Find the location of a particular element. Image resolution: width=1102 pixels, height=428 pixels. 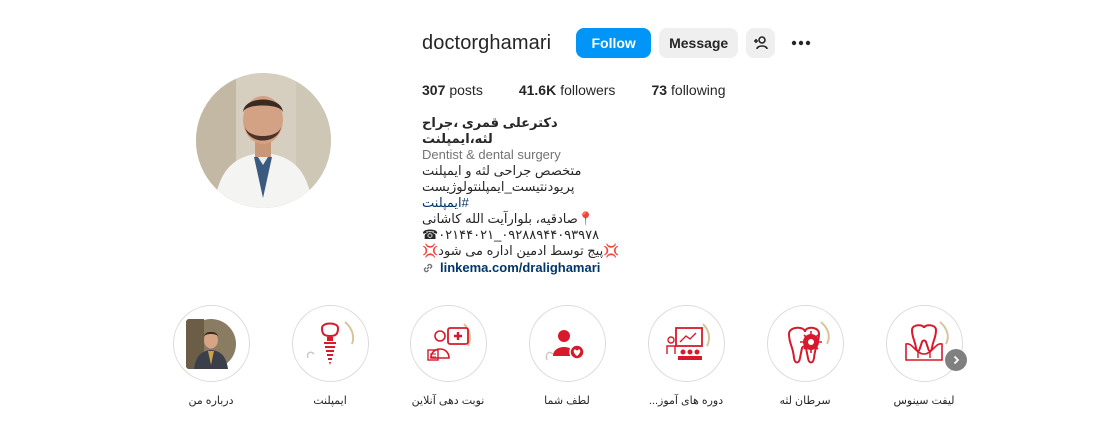

highlight-gum-cancer: سرطان لثه is located at coordinates (805, 356).